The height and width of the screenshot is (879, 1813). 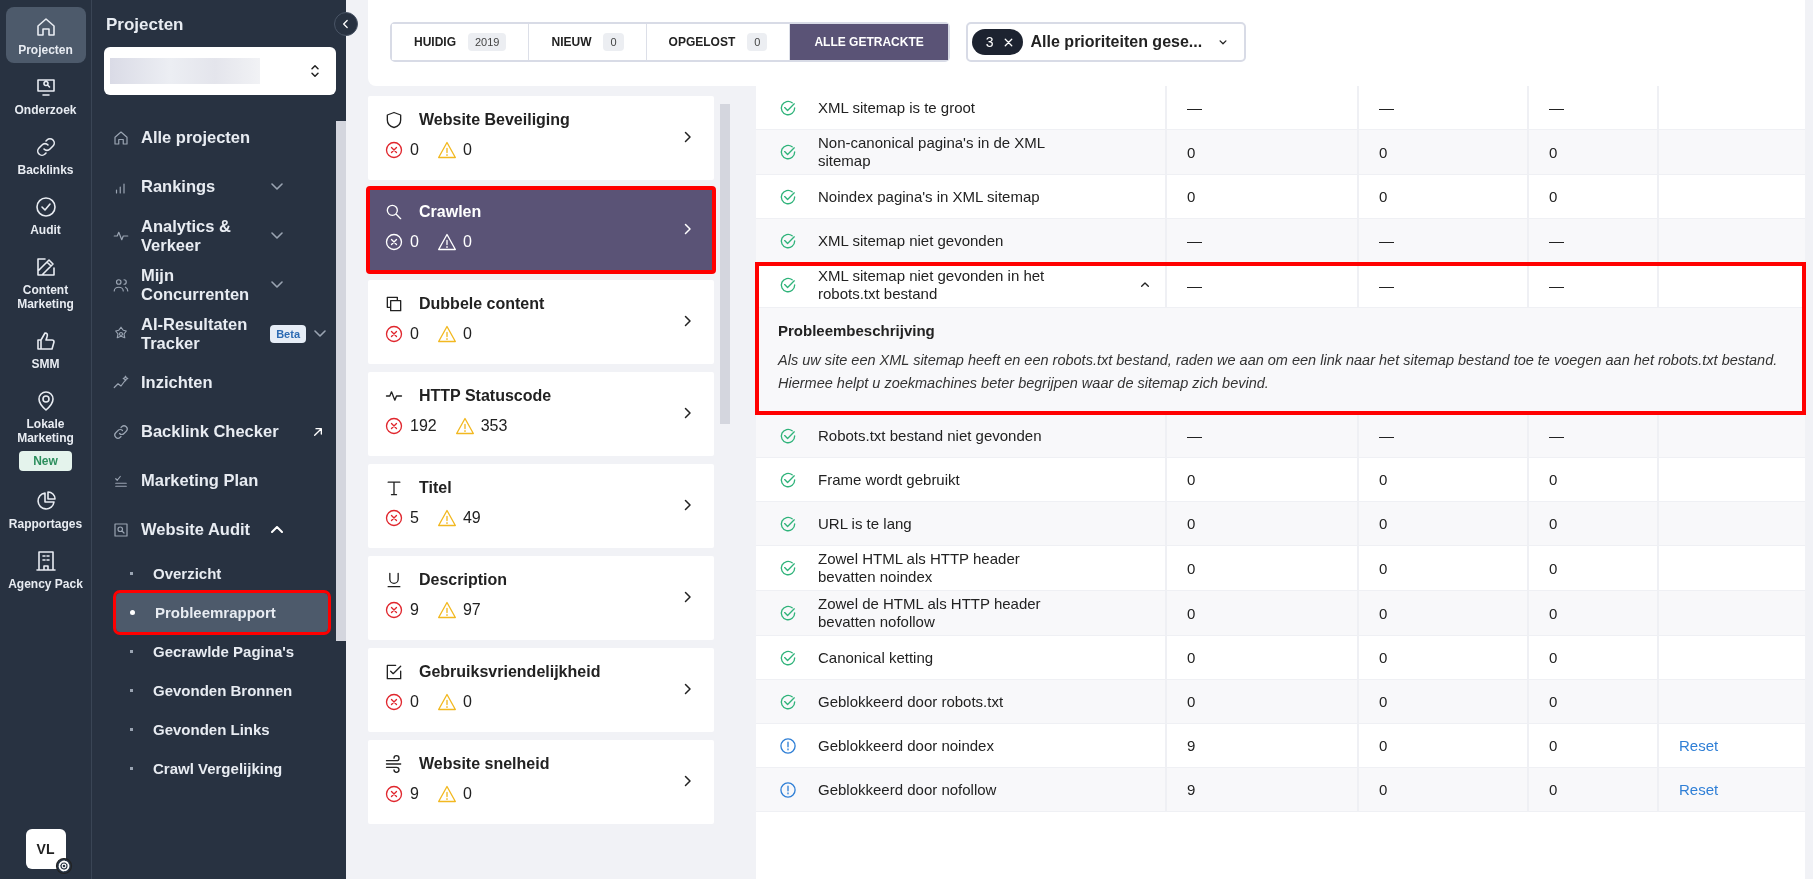 What do you see at coordinates (949, 196) in the screenshot?
I see `issue-name: Noindex pagina's in XML sitemap` at bounding box center [949, 196].